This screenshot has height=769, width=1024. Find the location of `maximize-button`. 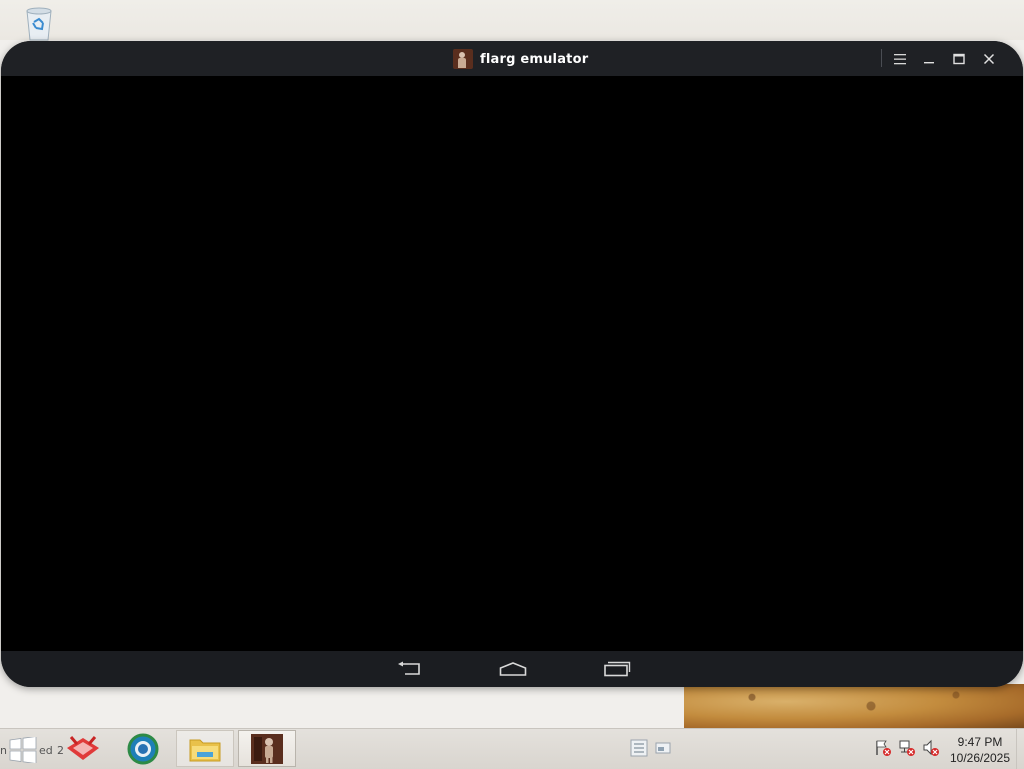

maximize-button is located at coordinates (959, 59).